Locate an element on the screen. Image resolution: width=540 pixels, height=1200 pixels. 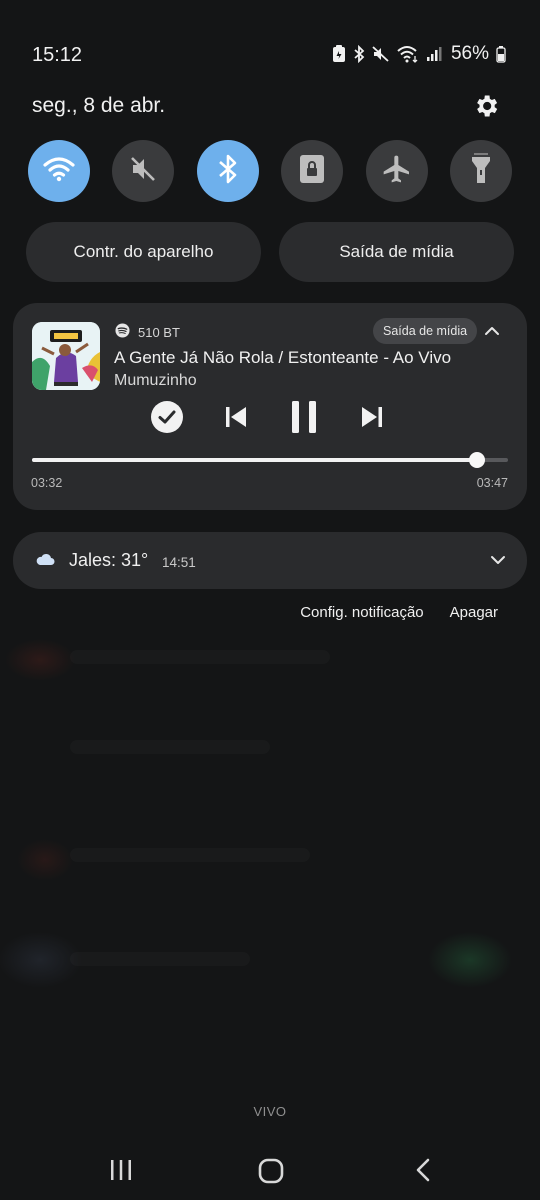
battery-percent: 56% is located at coordinates (469, 53).